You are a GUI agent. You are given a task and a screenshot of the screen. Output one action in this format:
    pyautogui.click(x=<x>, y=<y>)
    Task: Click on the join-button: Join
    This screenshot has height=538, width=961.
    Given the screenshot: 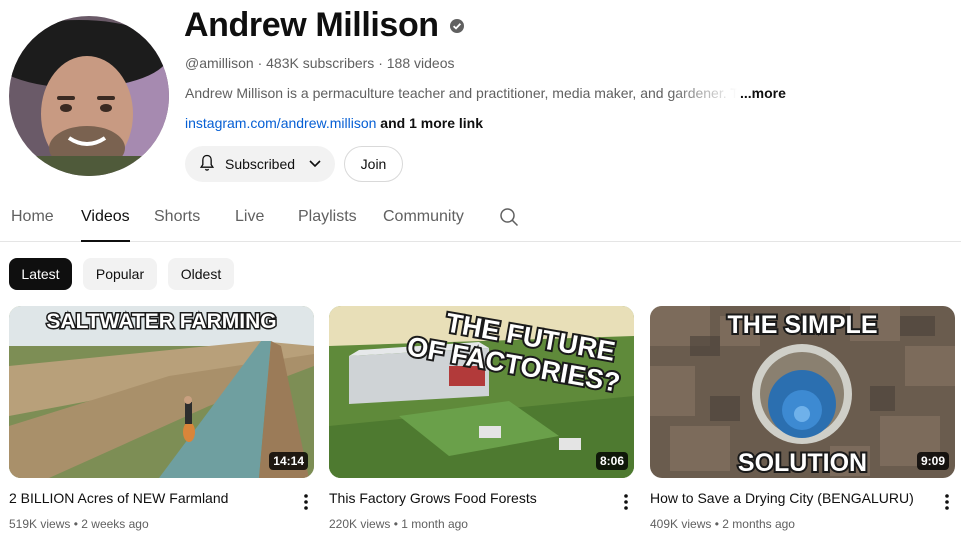 What is the action you would take?
    pyautogui.click(x=373, y=164)
    